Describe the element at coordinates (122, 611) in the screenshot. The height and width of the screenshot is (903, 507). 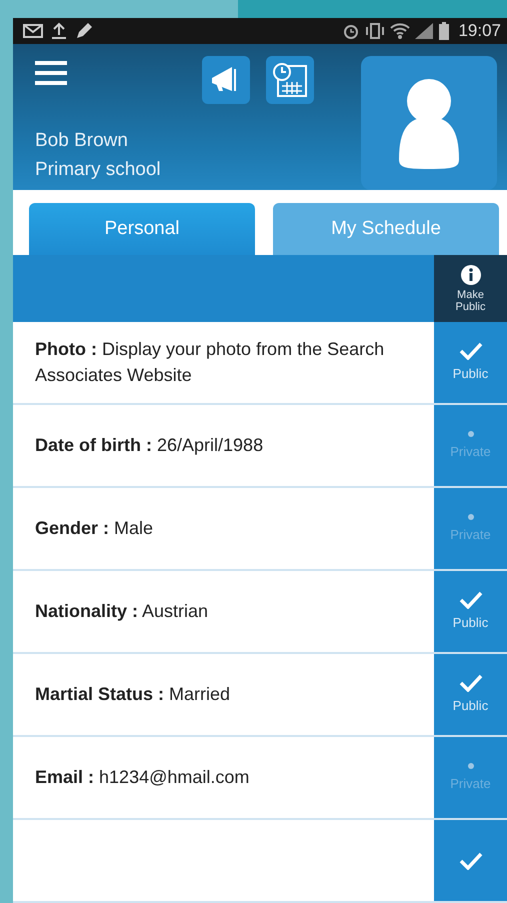
I see `field-text: Nationality : Austrian` at that location.